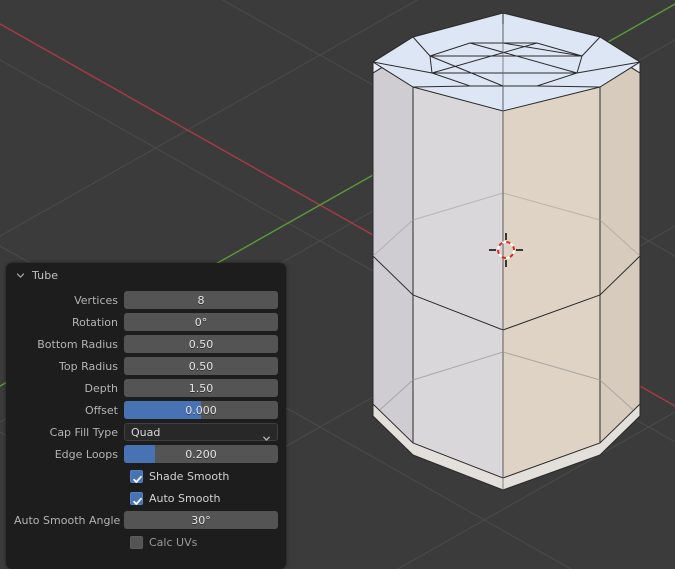 Image resolution: width=675 pixels, height=569 pixels. I want to click on offset-value: 0.000, so click(201, 410).